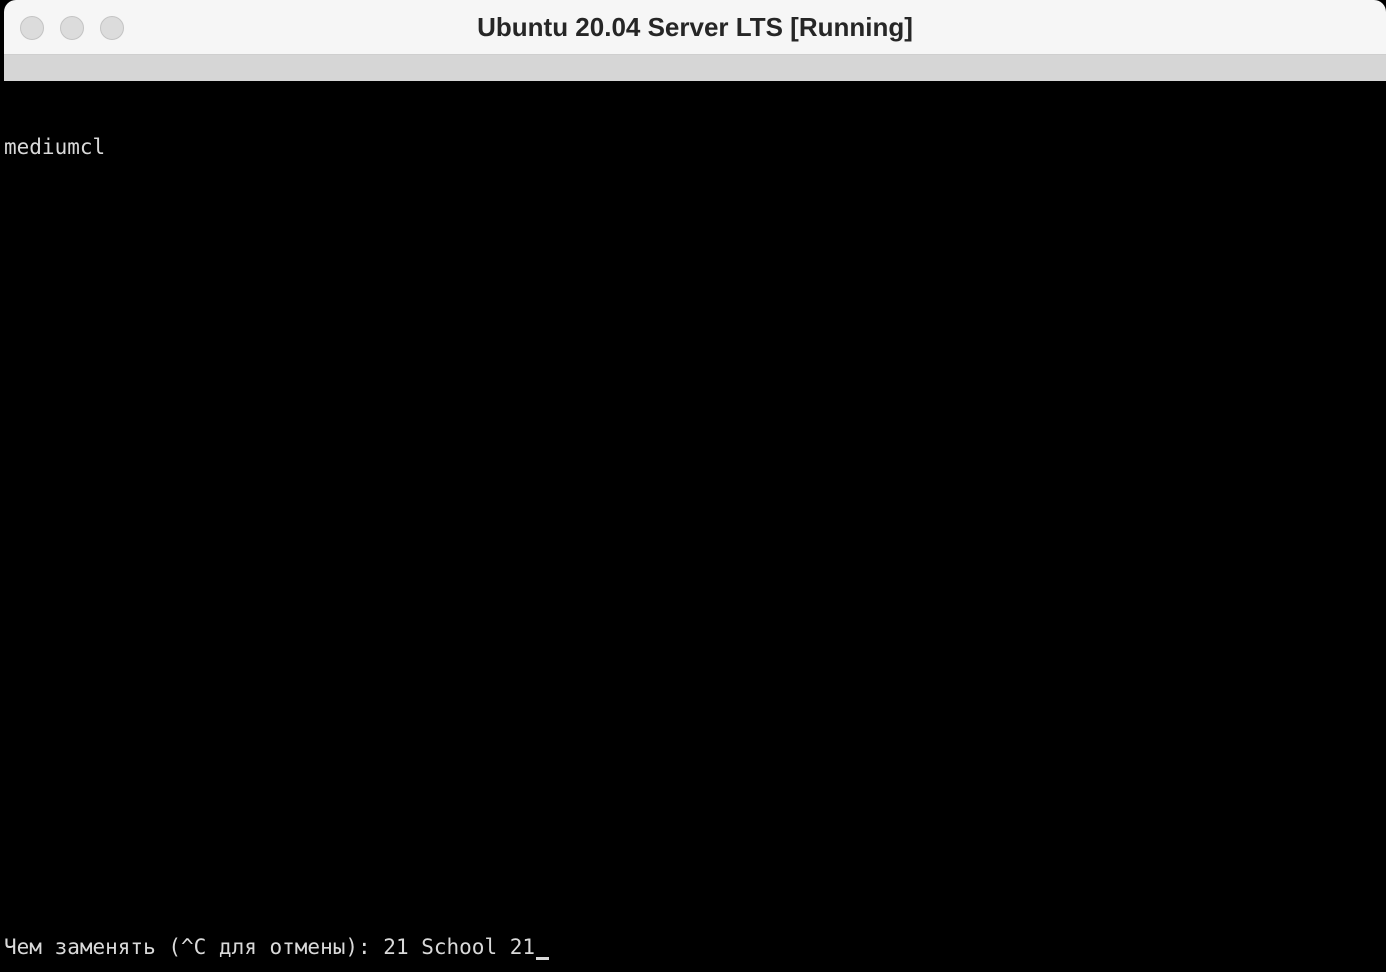 The height and width of the screenshot is (972, 1386). I want to click on title-bar: Ubuntu 20.04 Server LTS [Running], so click(695, 27).